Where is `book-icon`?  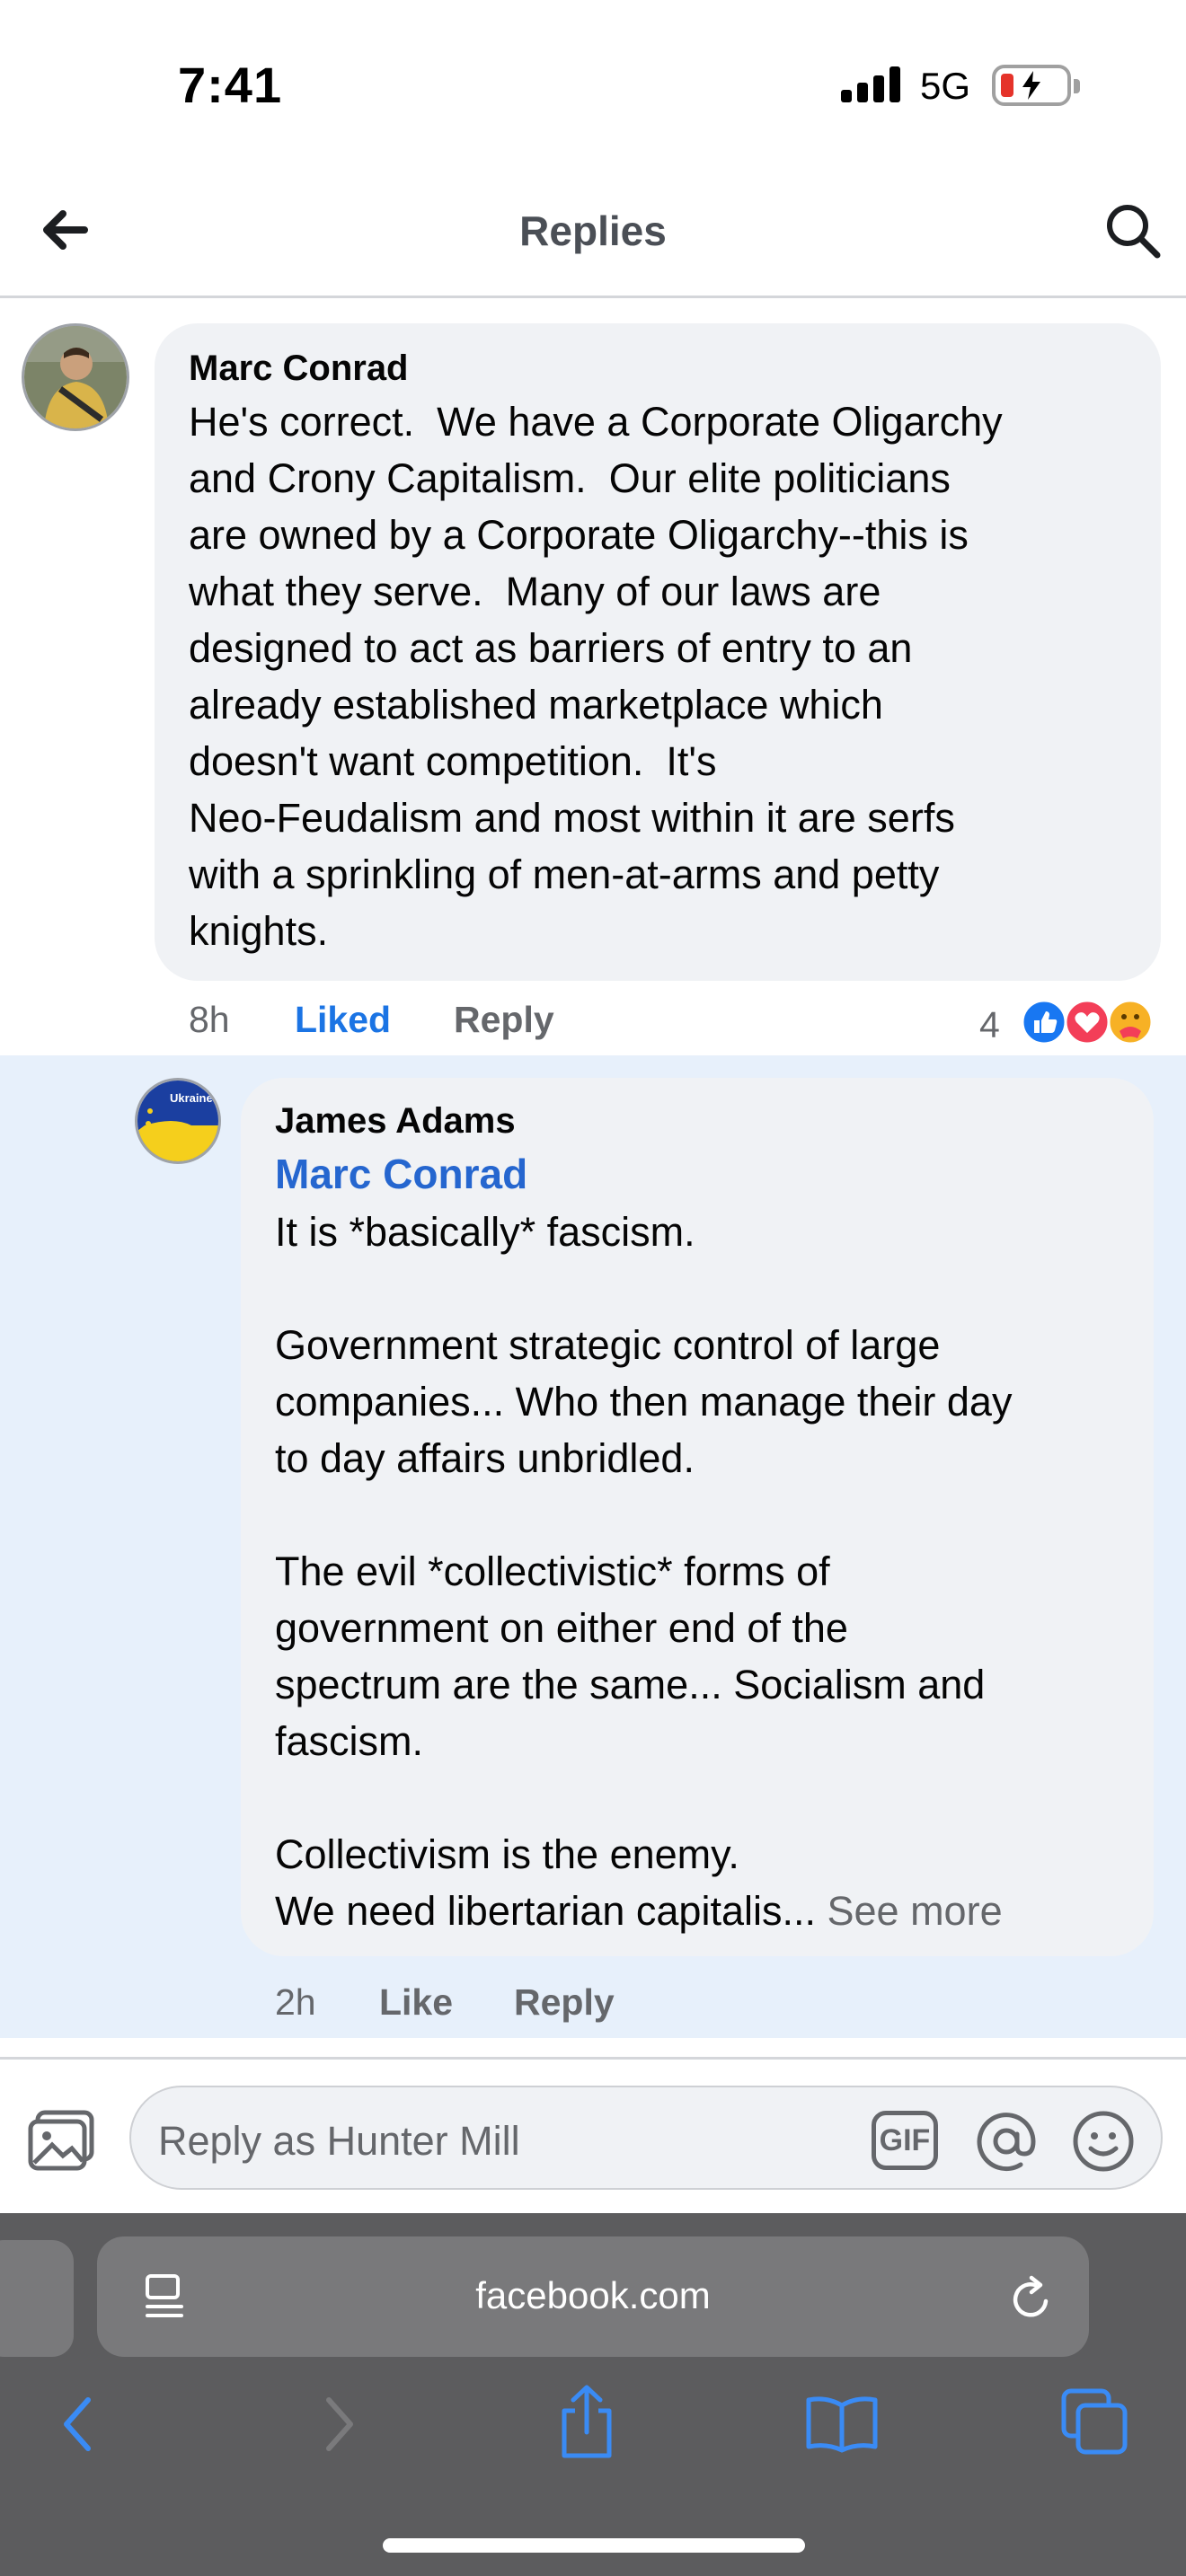 book-icon is located at coordinates (842, 2424).